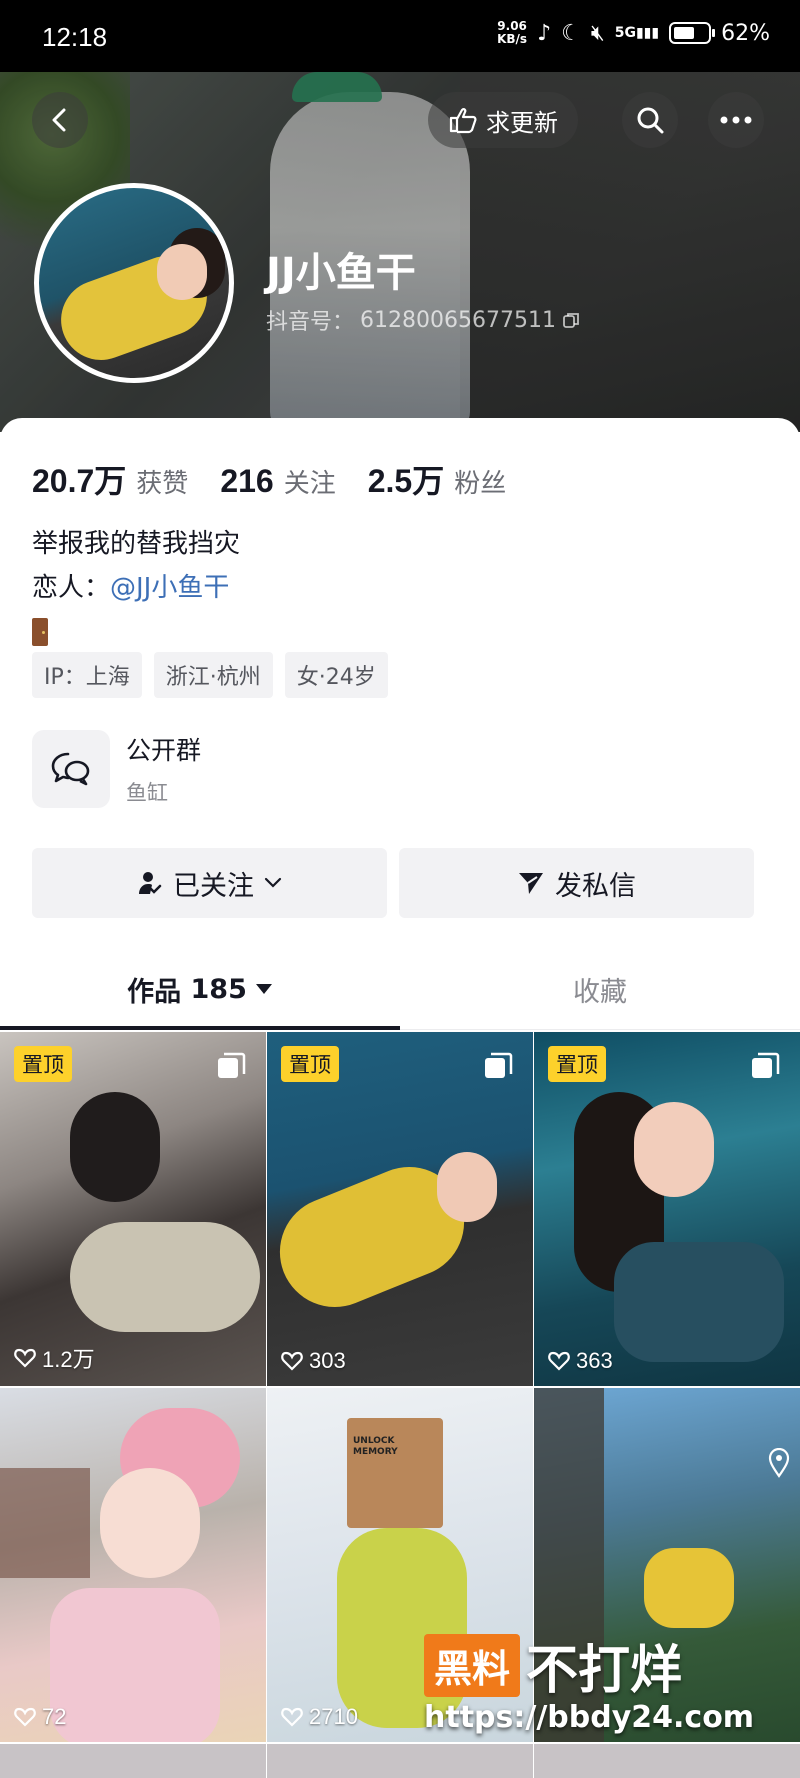 The image size is (800, 1778). Describe the element at coordinates (213, 886) in the screenshot. I see `following-label: 已关注` at that location.